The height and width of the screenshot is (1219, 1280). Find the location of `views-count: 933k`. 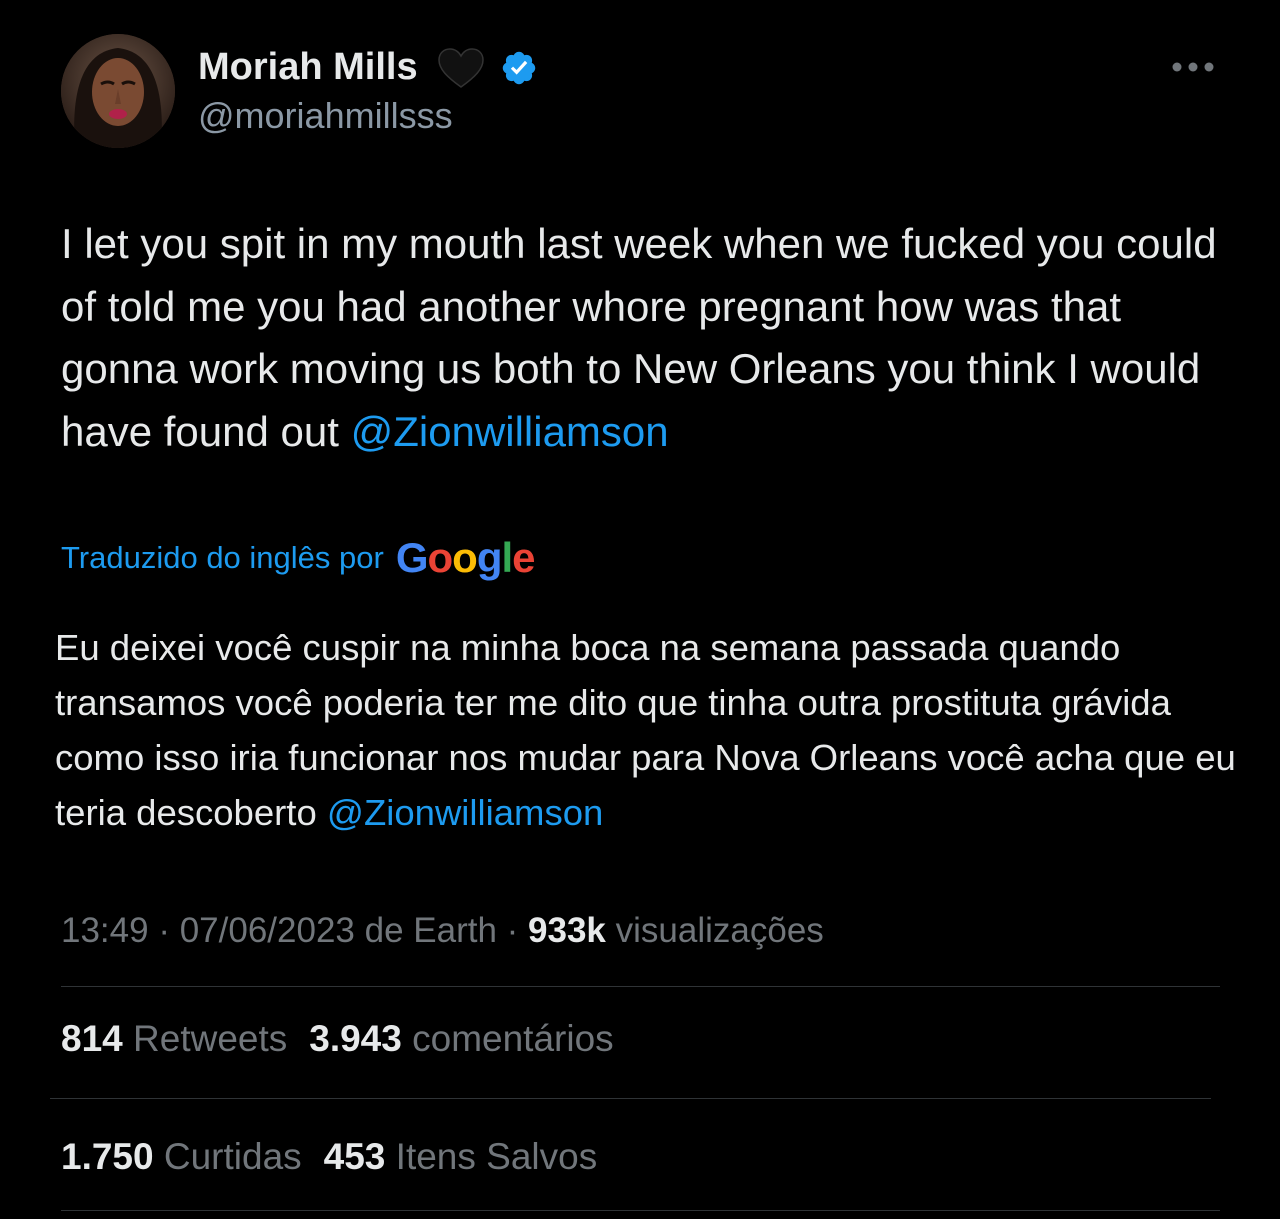

views-count: 933k is located at coordinates (567, 930).